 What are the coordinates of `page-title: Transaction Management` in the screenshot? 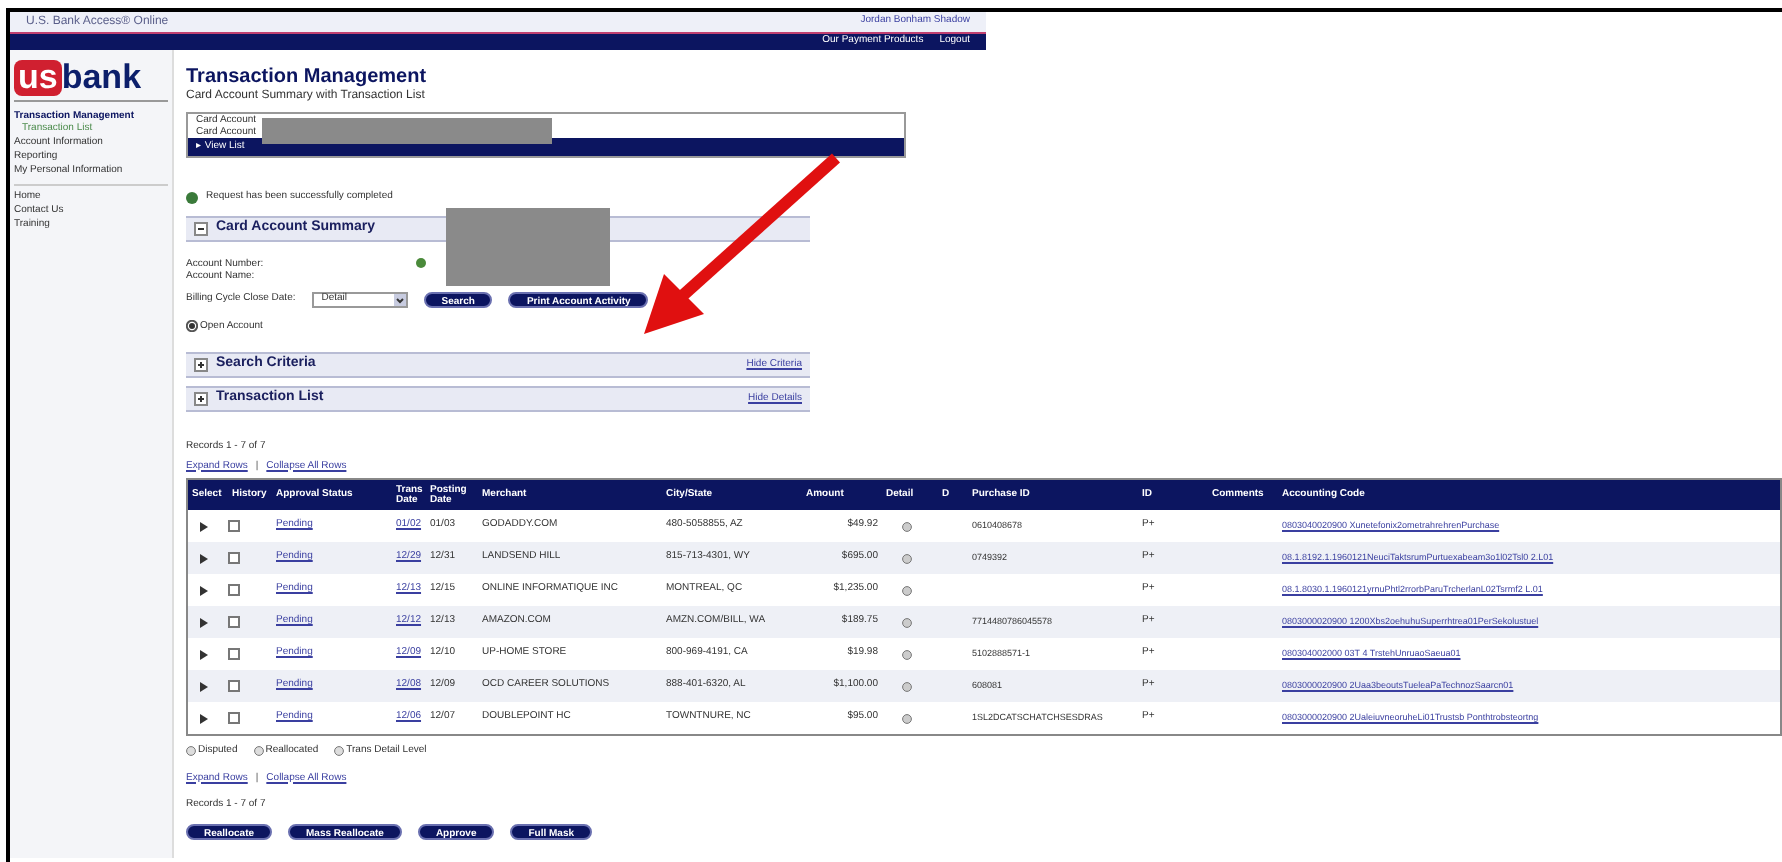 It's located at (307, 77).